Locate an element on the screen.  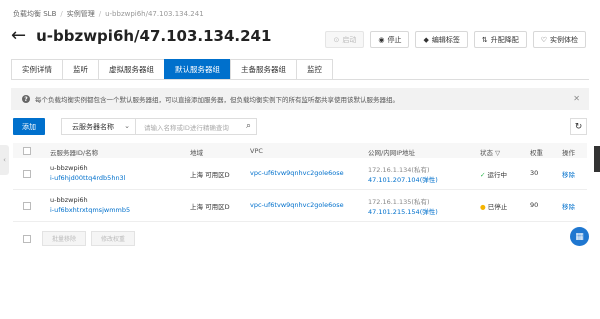
tab-instance-details: 实例详情 is located at coordinates (37, 69).